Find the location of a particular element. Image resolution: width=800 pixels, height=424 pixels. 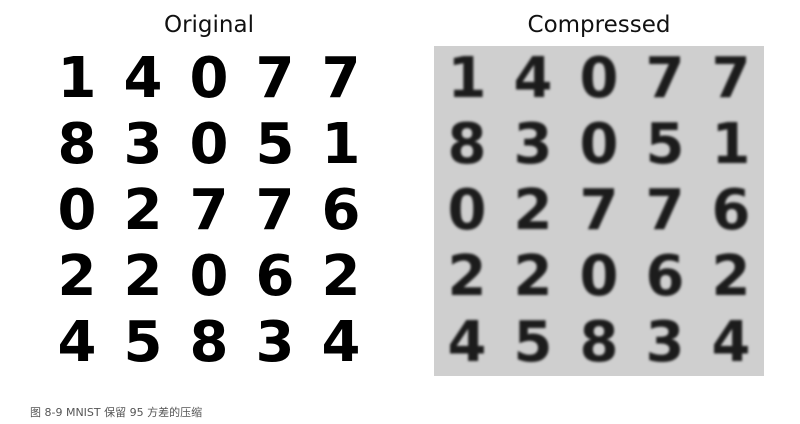

original-panel-title: Original is located at coordinates (208, 25).